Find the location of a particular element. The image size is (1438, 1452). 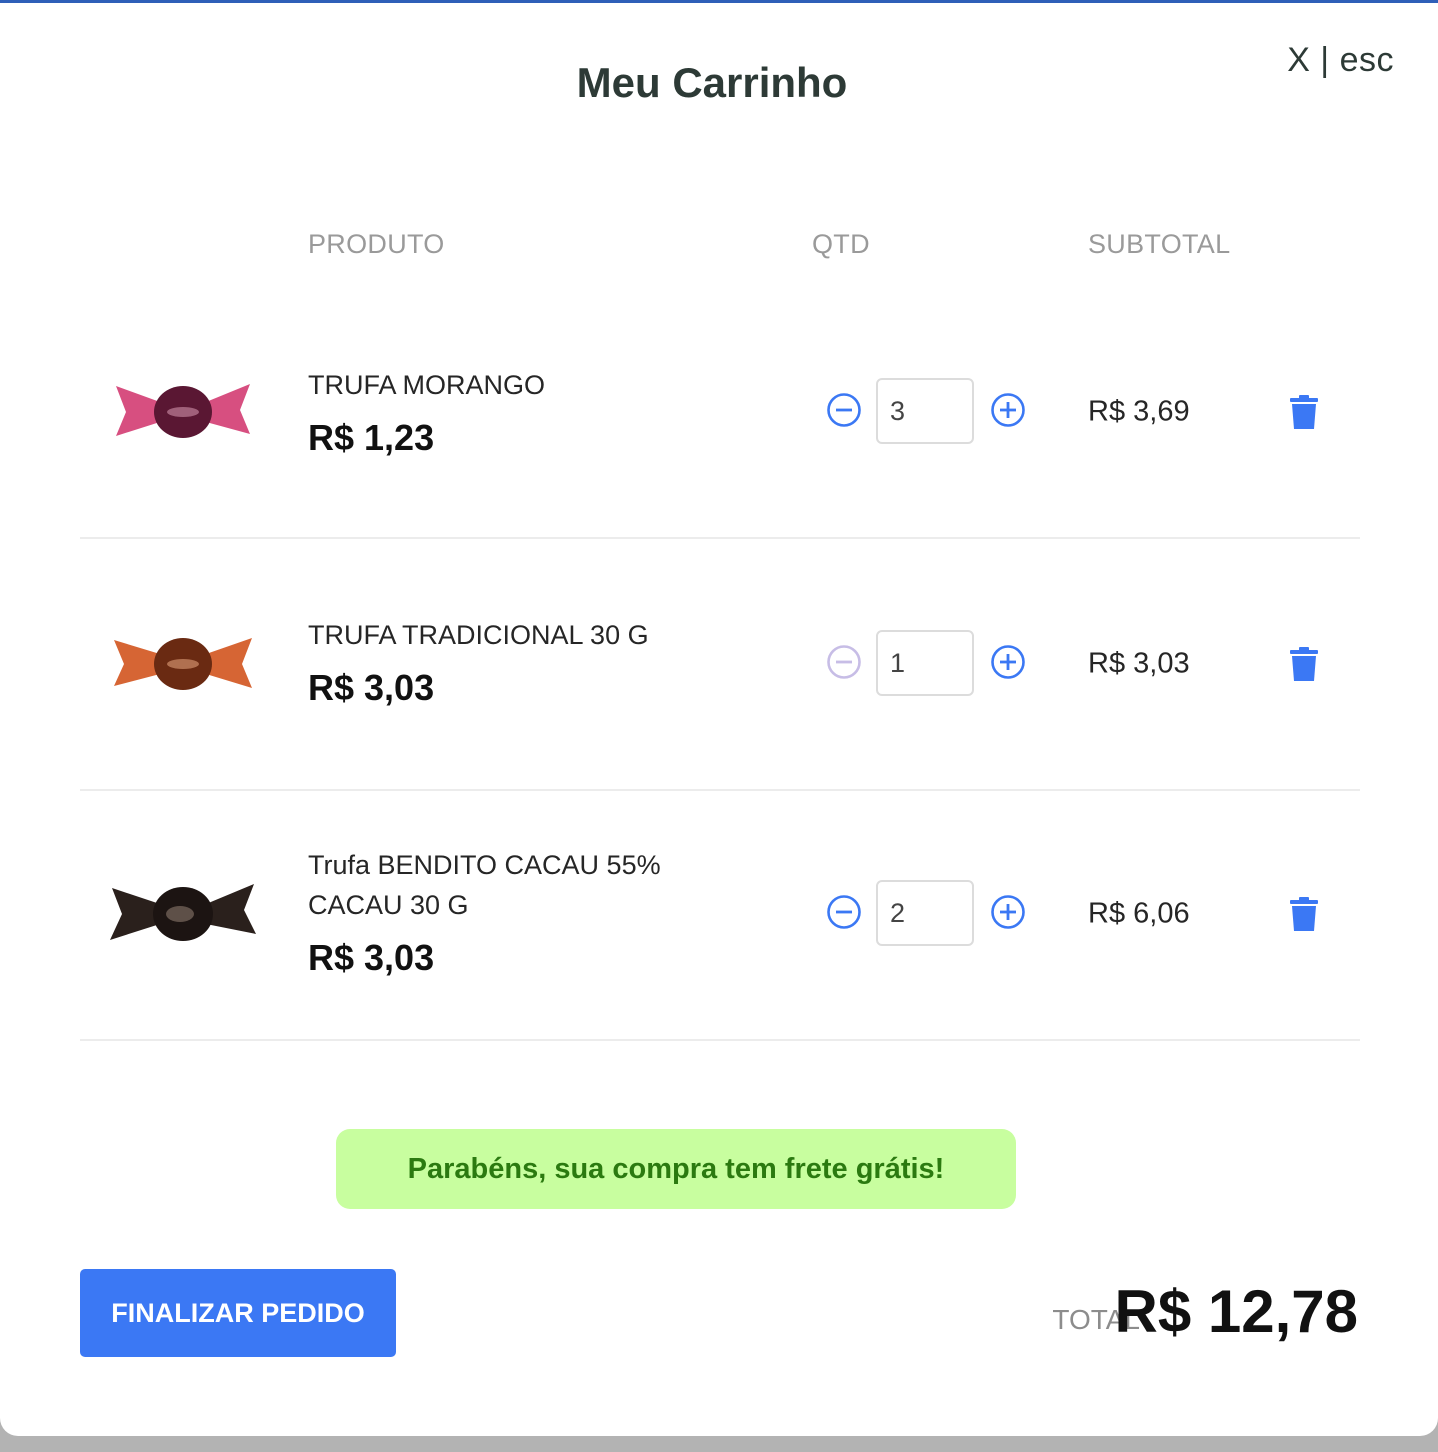

row-subtotal: R$ 3,03 is located at coordinates (1139, 663).